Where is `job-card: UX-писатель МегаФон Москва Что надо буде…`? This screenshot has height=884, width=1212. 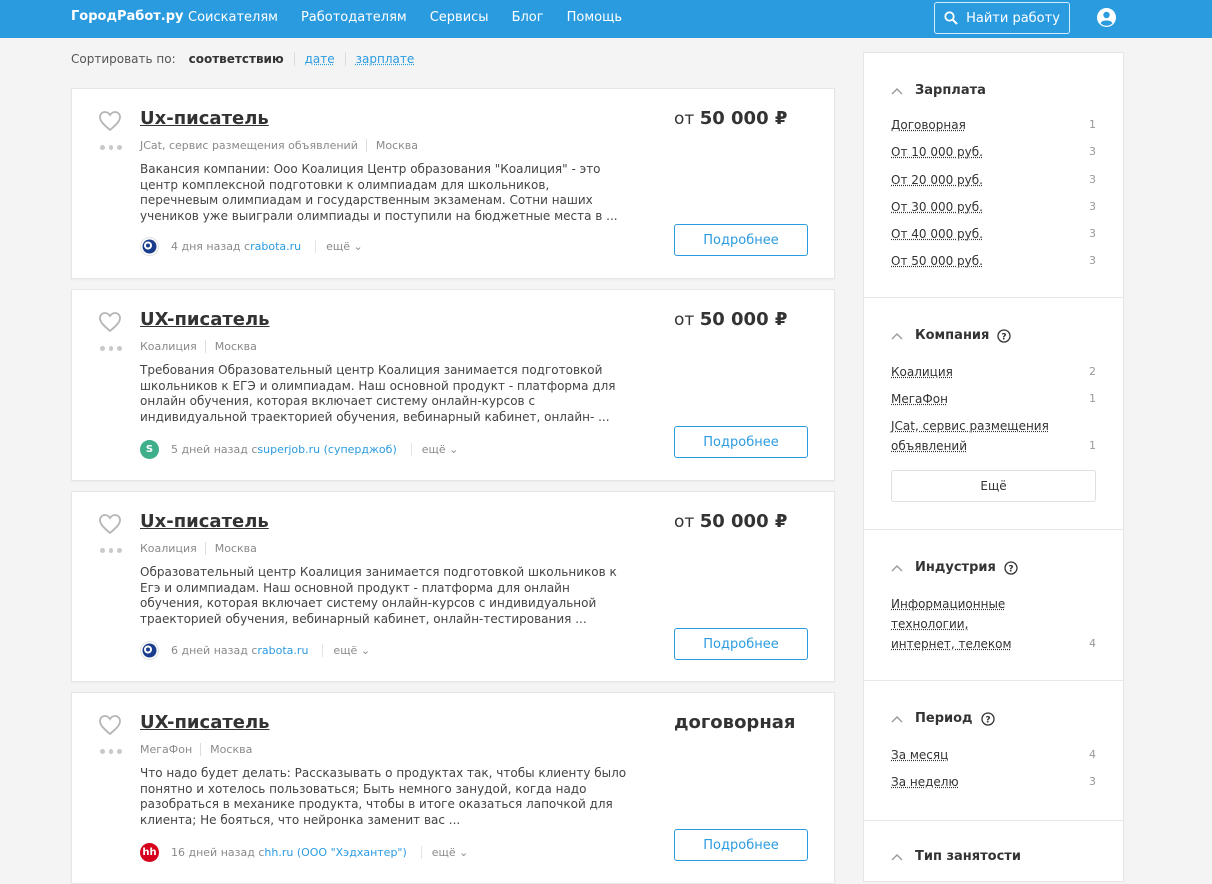 job-card: UX-писатель МегаФон Москва Что надо буде… is located at coordinates (453, 788).